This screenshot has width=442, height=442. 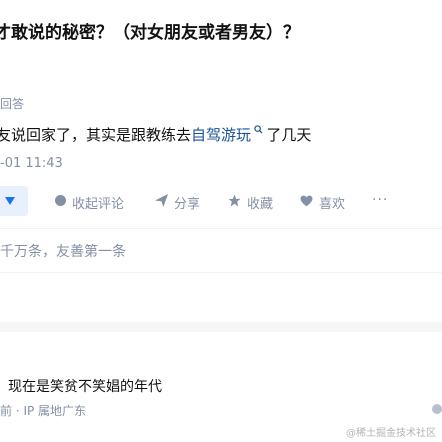 I want to click on answer-label: 回答, so click(x=12, y=104).